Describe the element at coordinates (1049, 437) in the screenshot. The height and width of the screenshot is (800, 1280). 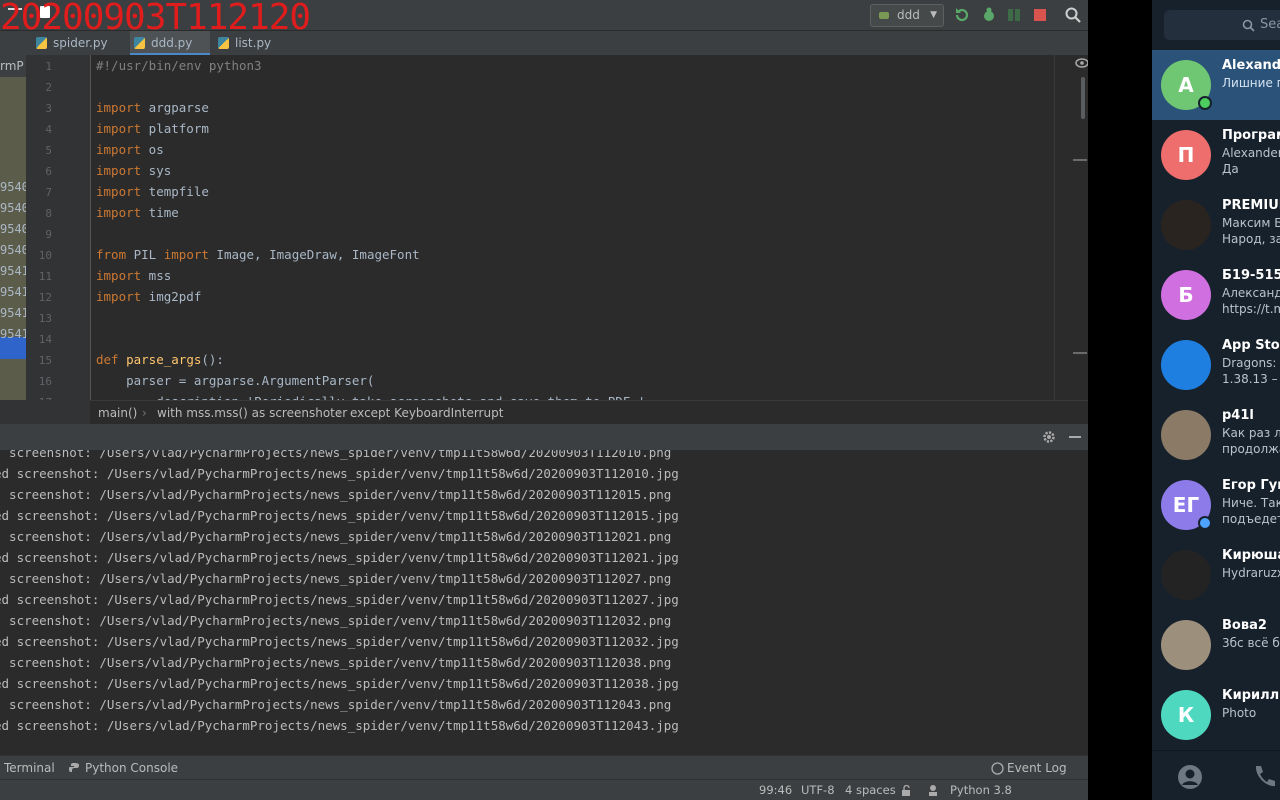
I see `gear-icon` at that location.